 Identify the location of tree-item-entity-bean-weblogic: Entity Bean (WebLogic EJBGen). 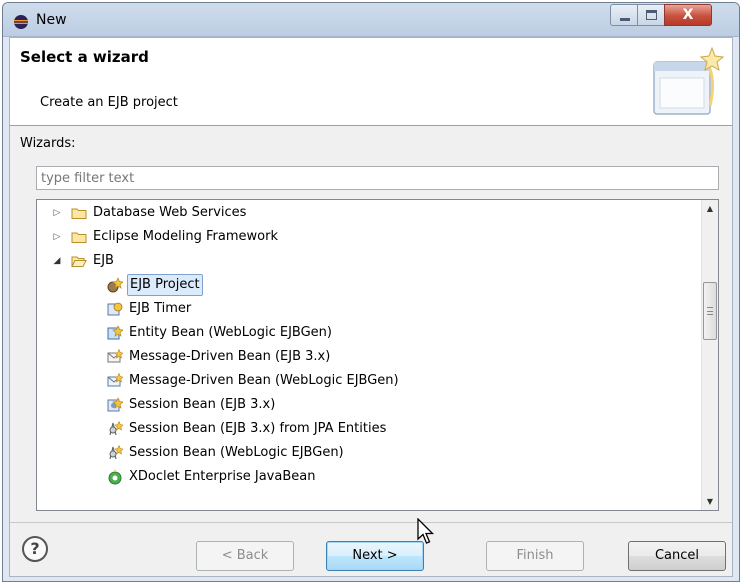
(367, 333).